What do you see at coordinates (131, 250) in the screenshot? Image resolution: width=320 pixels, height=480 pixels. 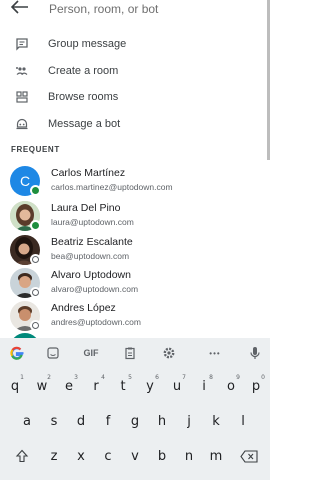 I see `contact-row-beatriz: Beatriz Escalante bea@uptodown.com` at bounding box center [131, 250].